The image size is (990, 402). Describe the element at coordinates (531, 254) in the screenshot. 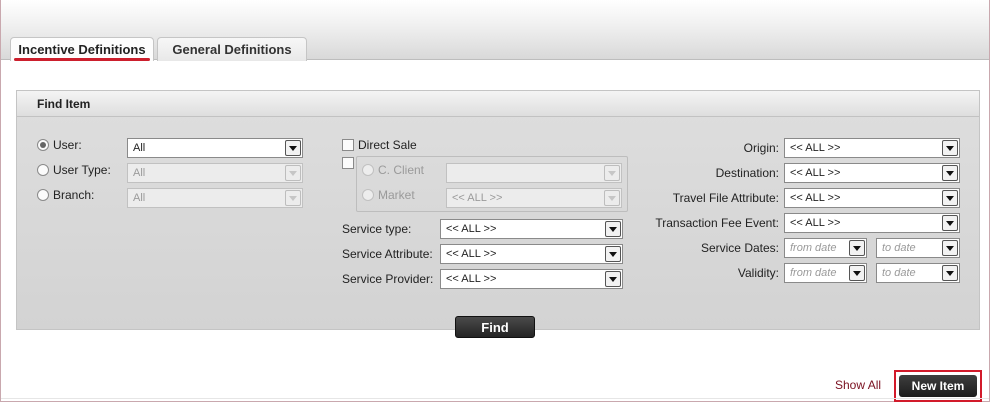

I see `service-attribute-select: << ALL >>` at that location.